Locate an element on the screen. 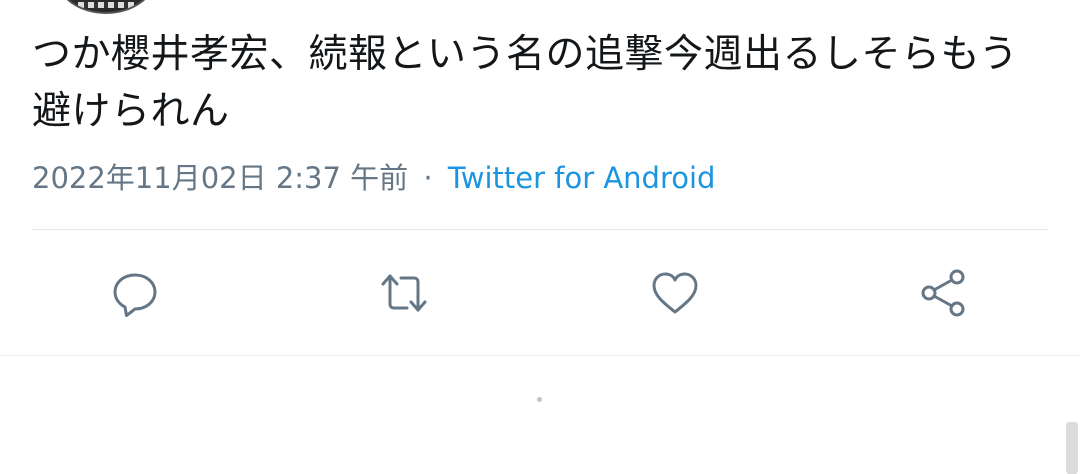  retweet-button is located at coordinates (404, 293).